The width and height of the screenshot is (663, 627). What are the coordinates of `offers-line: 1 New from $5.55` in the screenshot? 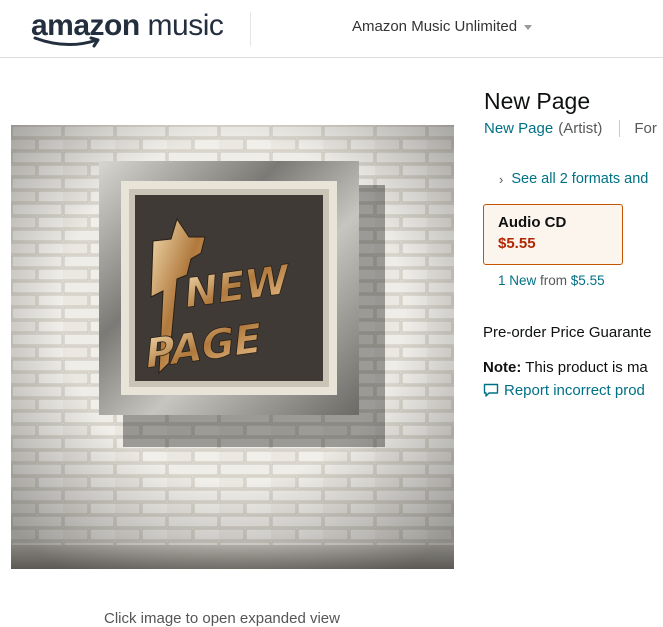 It's located at (551, 280).